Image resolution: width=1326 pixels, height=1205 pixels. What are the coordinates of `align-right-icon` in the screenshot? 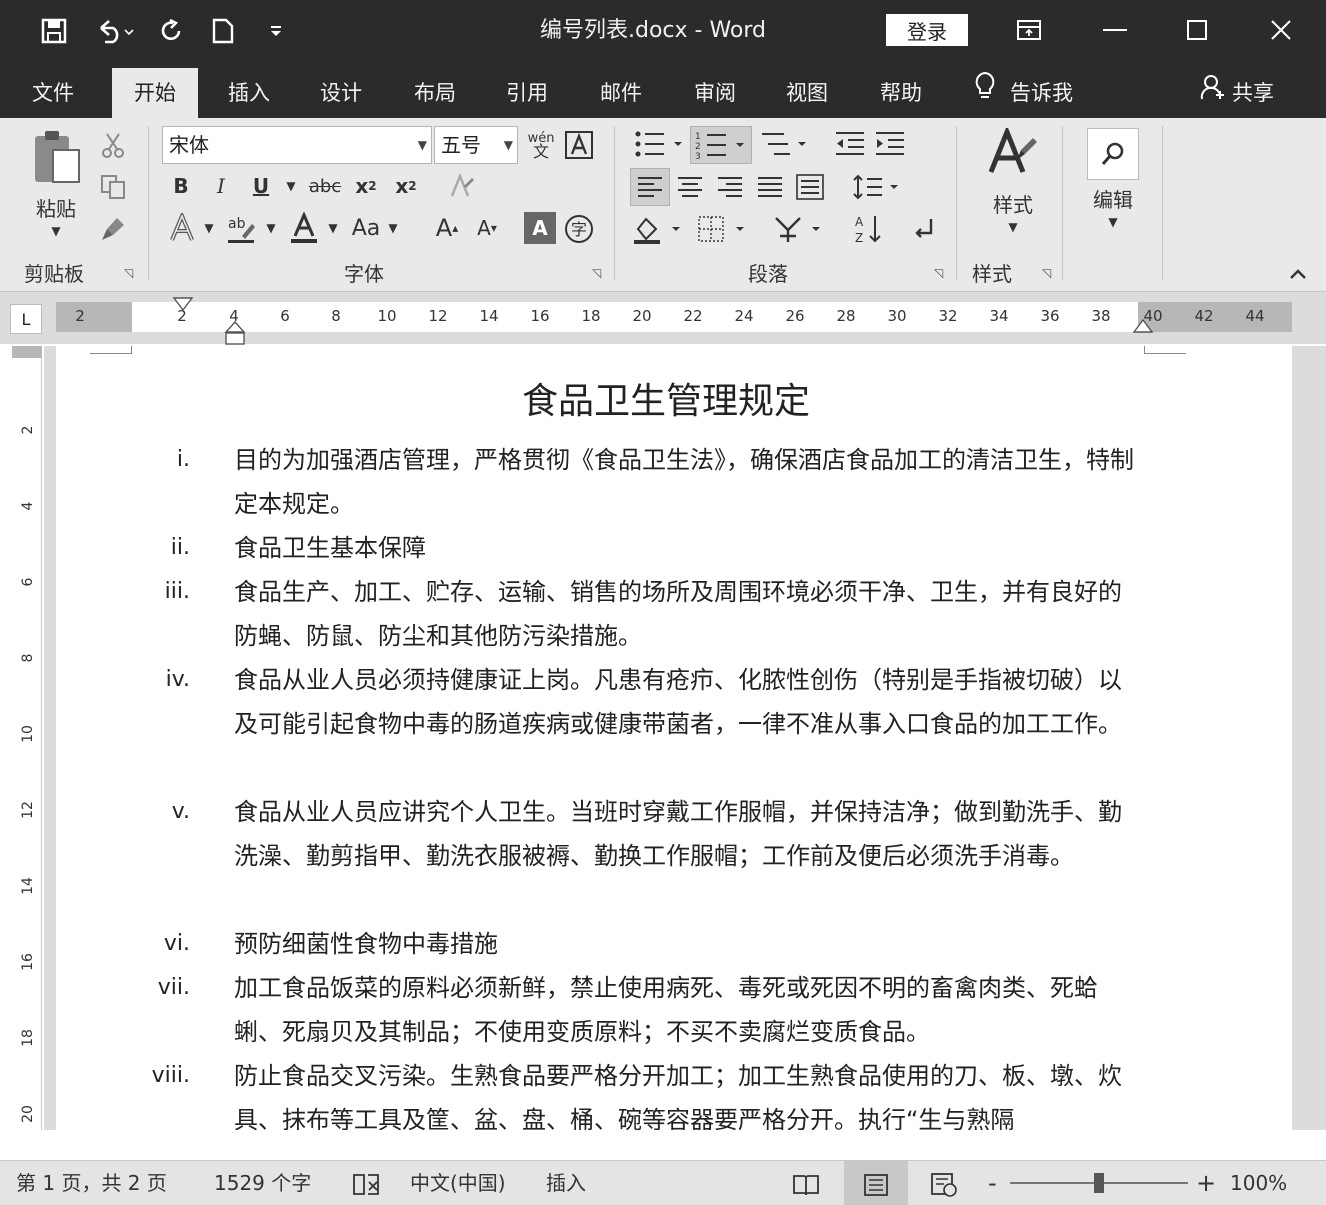 It's located at (730, 187).